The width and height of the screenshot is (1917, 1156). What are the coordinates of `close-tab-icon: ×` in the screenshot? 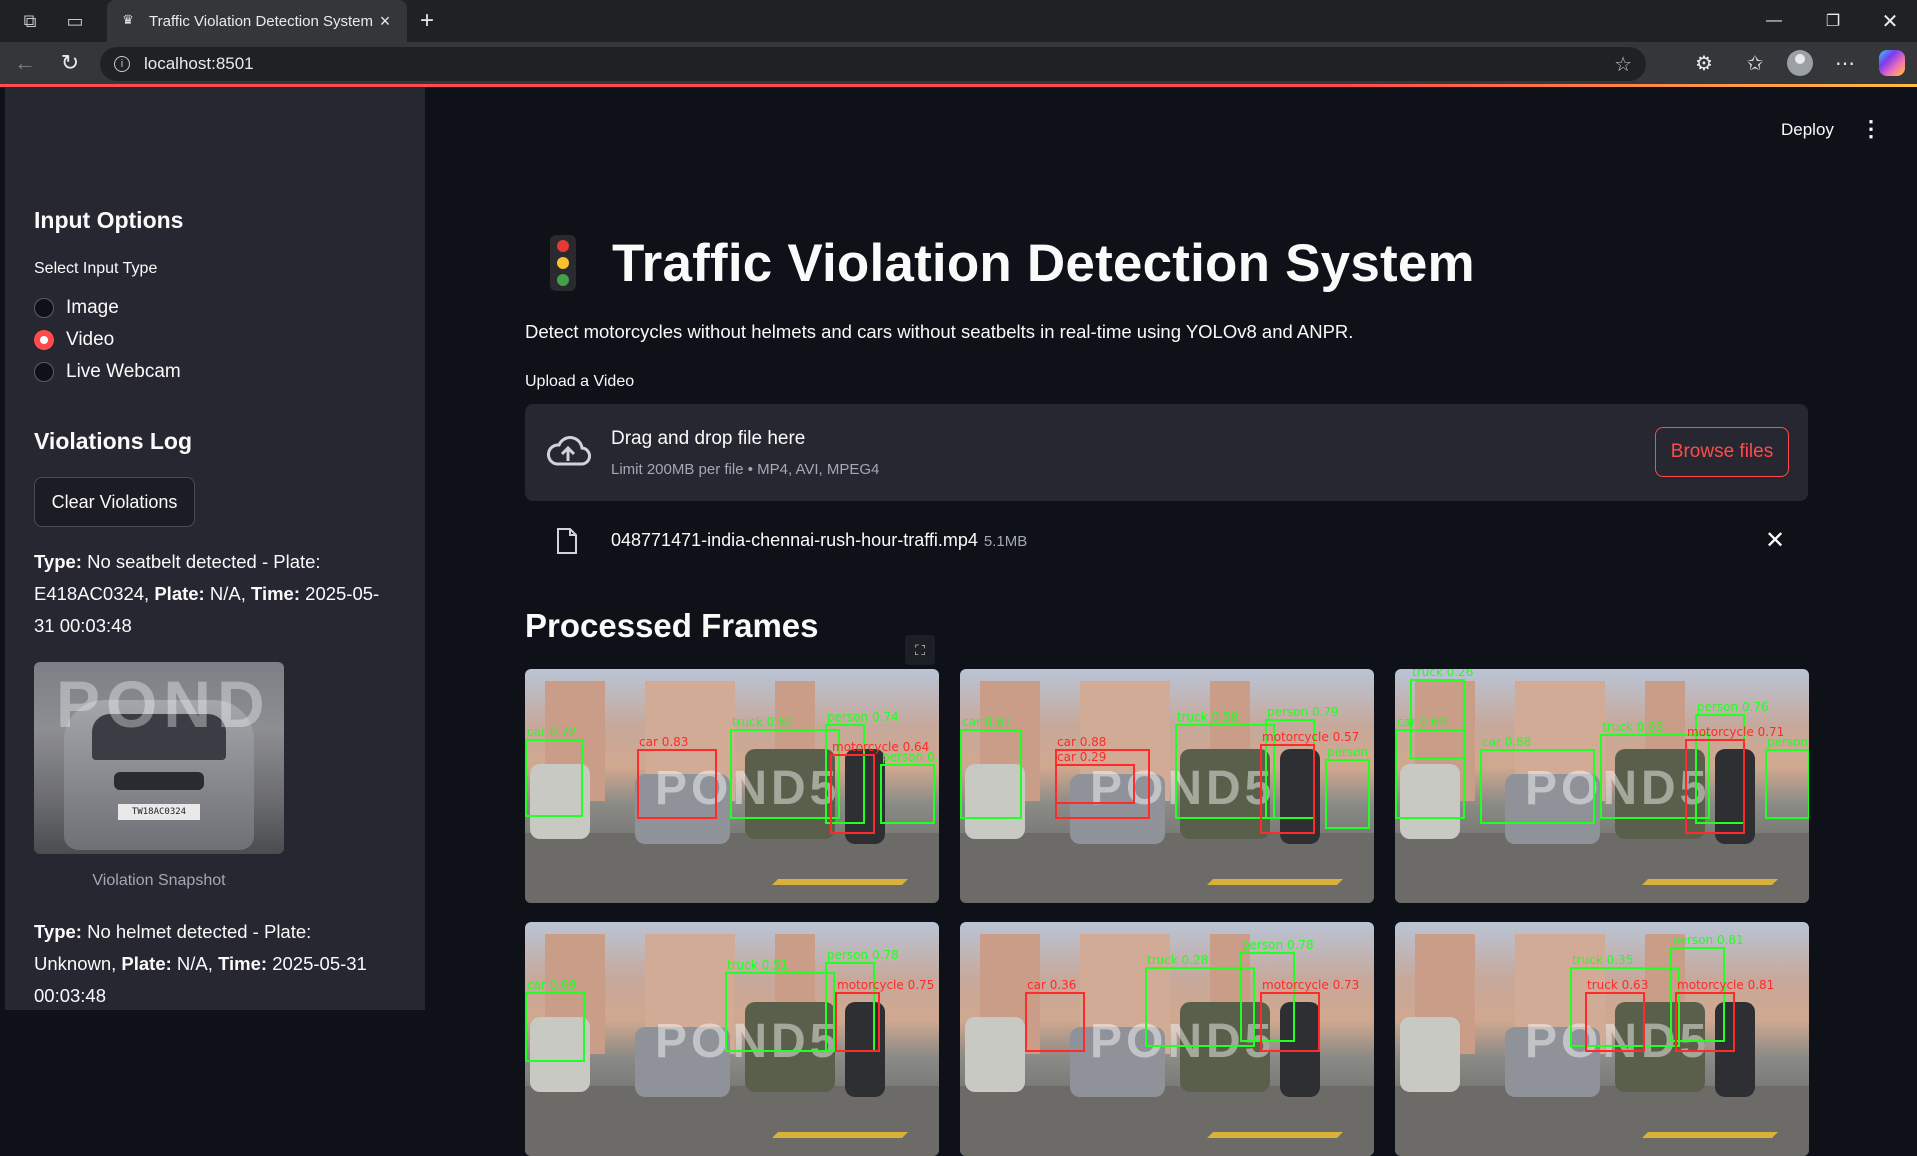 It's located at (385, 21).